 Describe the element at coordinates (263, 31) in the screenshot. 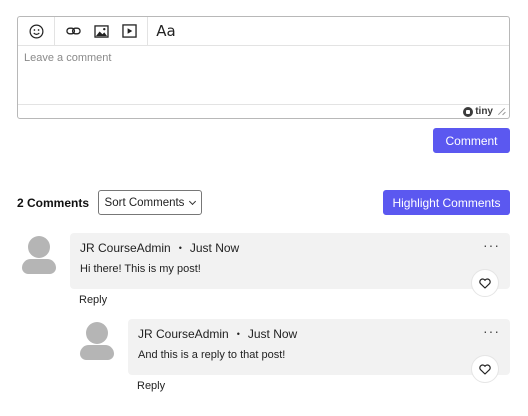

I see `editor-toolbar: Aa` at that location.